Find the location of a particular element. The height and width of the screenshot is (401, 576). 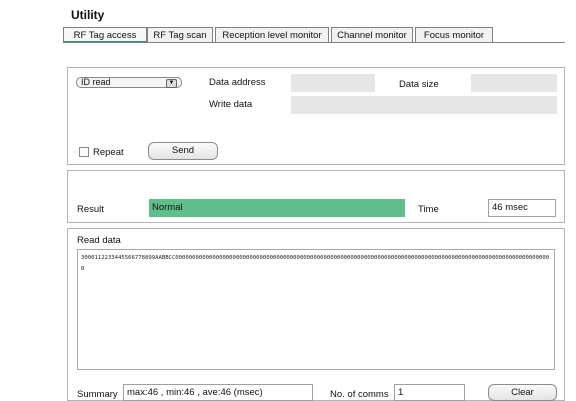

result-label: Result is located at coordinates (90, 209).